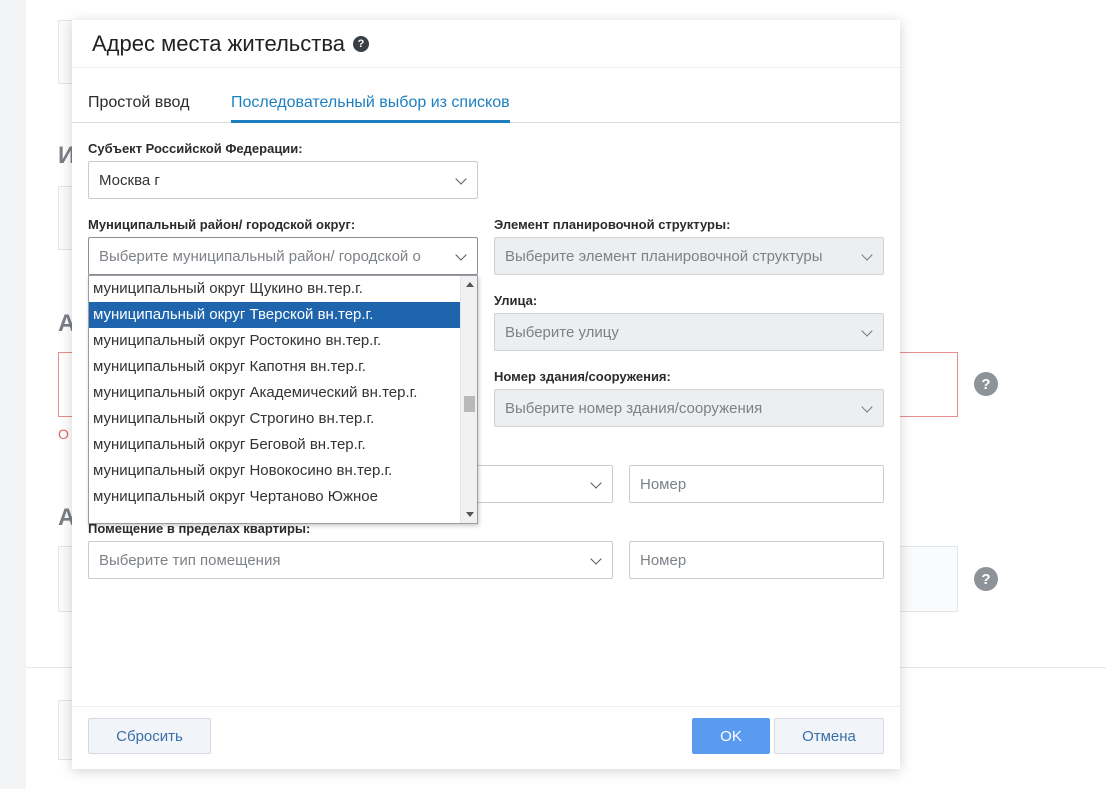 This screenshot has height=789, width=1106. I want to click on subject-value: Москва г, so click(129, 180).